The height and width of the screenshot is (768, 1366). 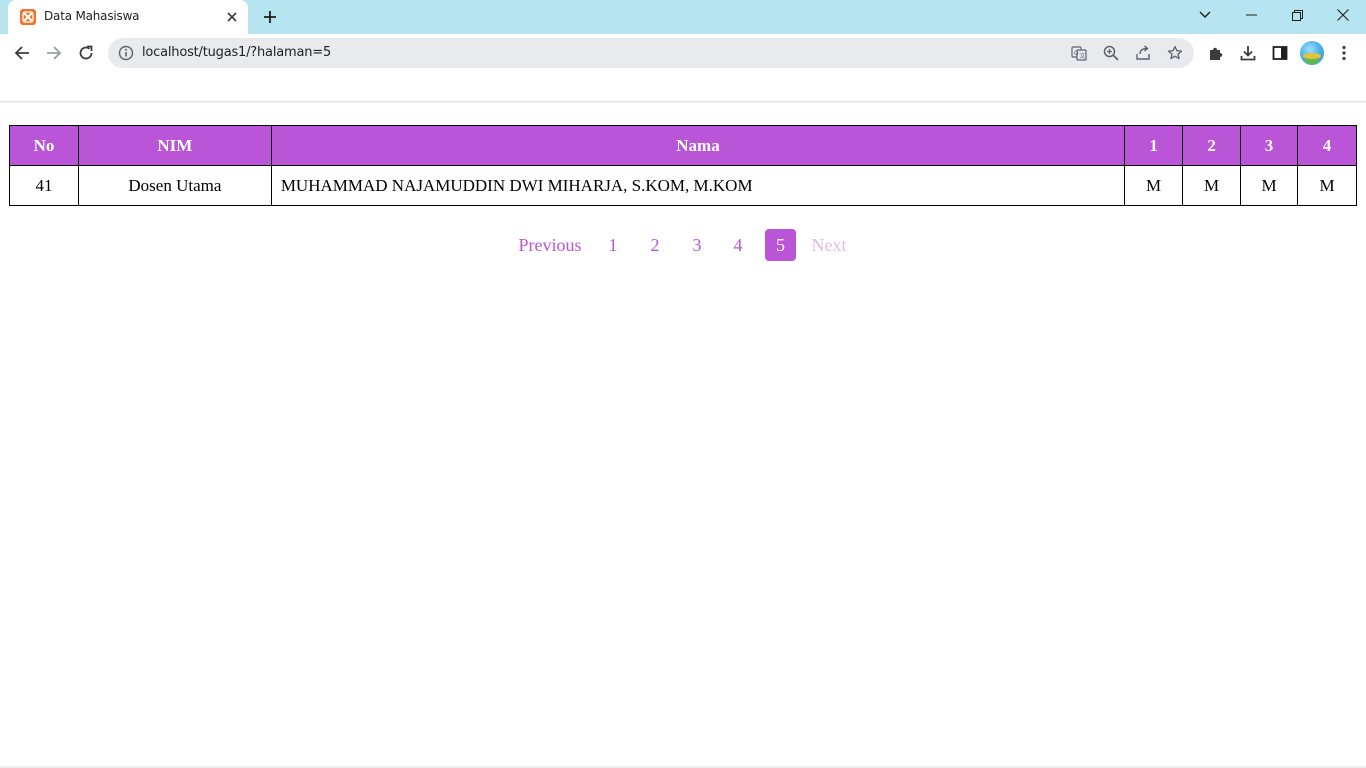 What do you see at coordinates (1280, 53) in the screenshot?
I see `sidepanel-icon` at bounding box center [1280, 53].